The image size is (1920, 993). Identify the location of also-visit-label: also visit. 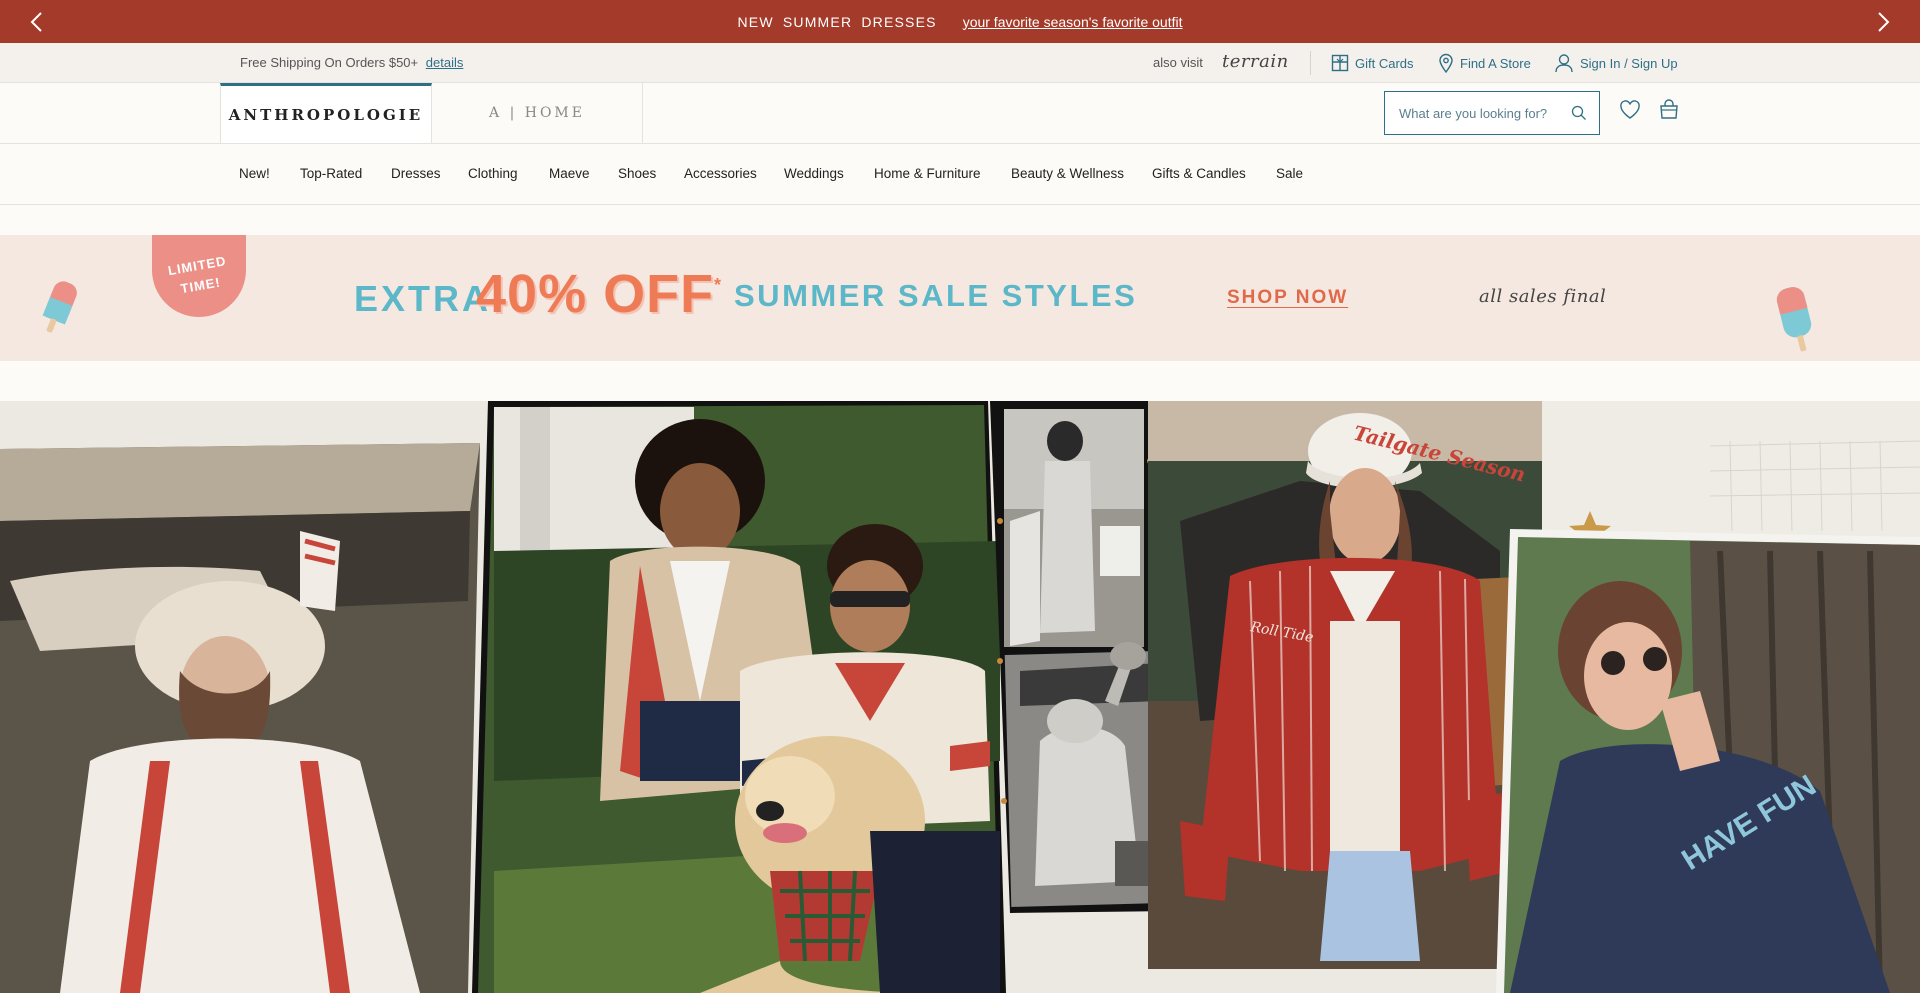
(1178, 62).